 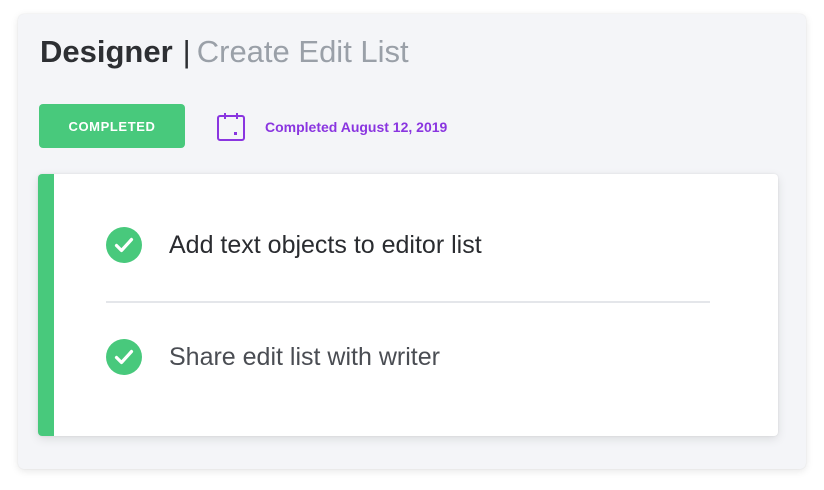 I want to click on calendar-icon, so click(x=231, y=127).